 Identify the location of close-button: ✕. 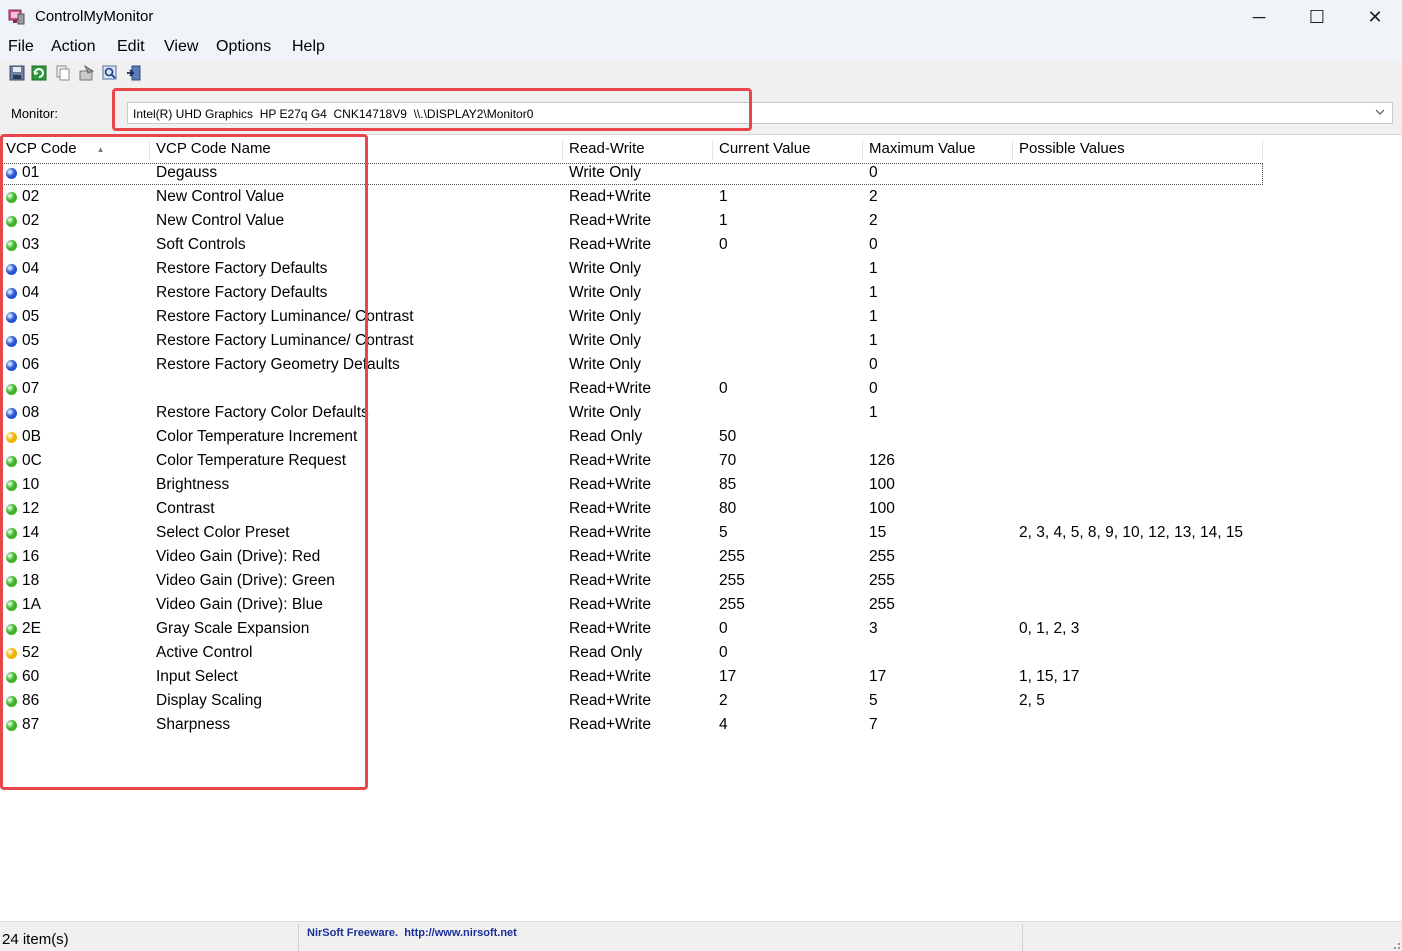
(1374, 17).